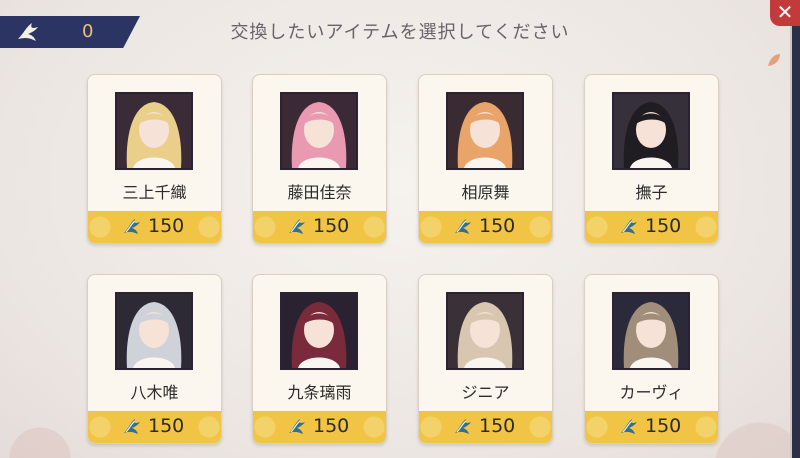  Describe the element at coordinates (154, 192) in the screenshot. I see `character-name: 三上千織` at that location.